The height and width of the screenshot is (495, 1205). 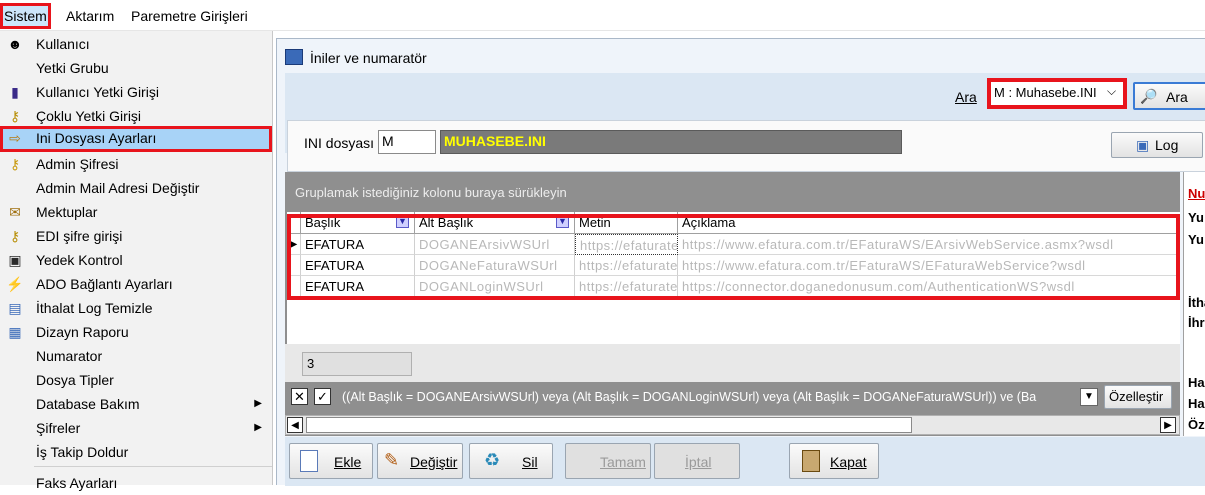 I want to click on menu-item-sifreler: Şifreler ▶, so click(x=136, y=428).